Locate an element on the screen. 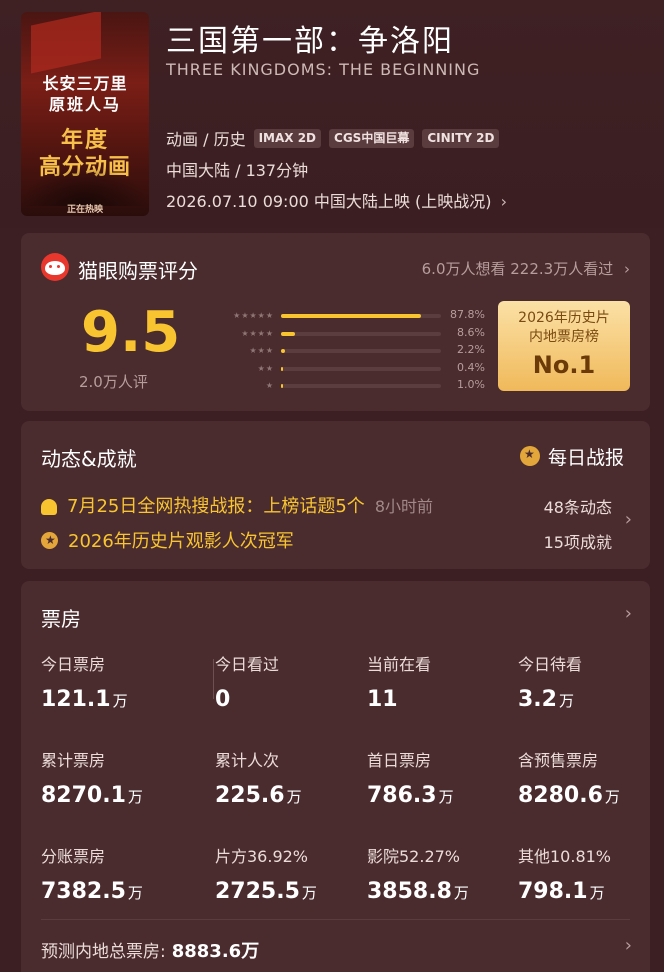 Image resolution: width=664 pixels, height=972 pixels. rating-score: 9.5 is located at coordinates (131, 332).